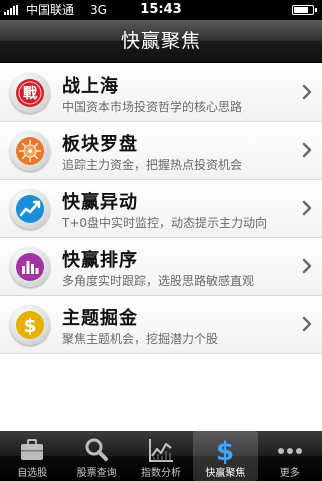  Describe the element at coordinates (97, 449) in the screenshot. I see `search-icon` at that location.